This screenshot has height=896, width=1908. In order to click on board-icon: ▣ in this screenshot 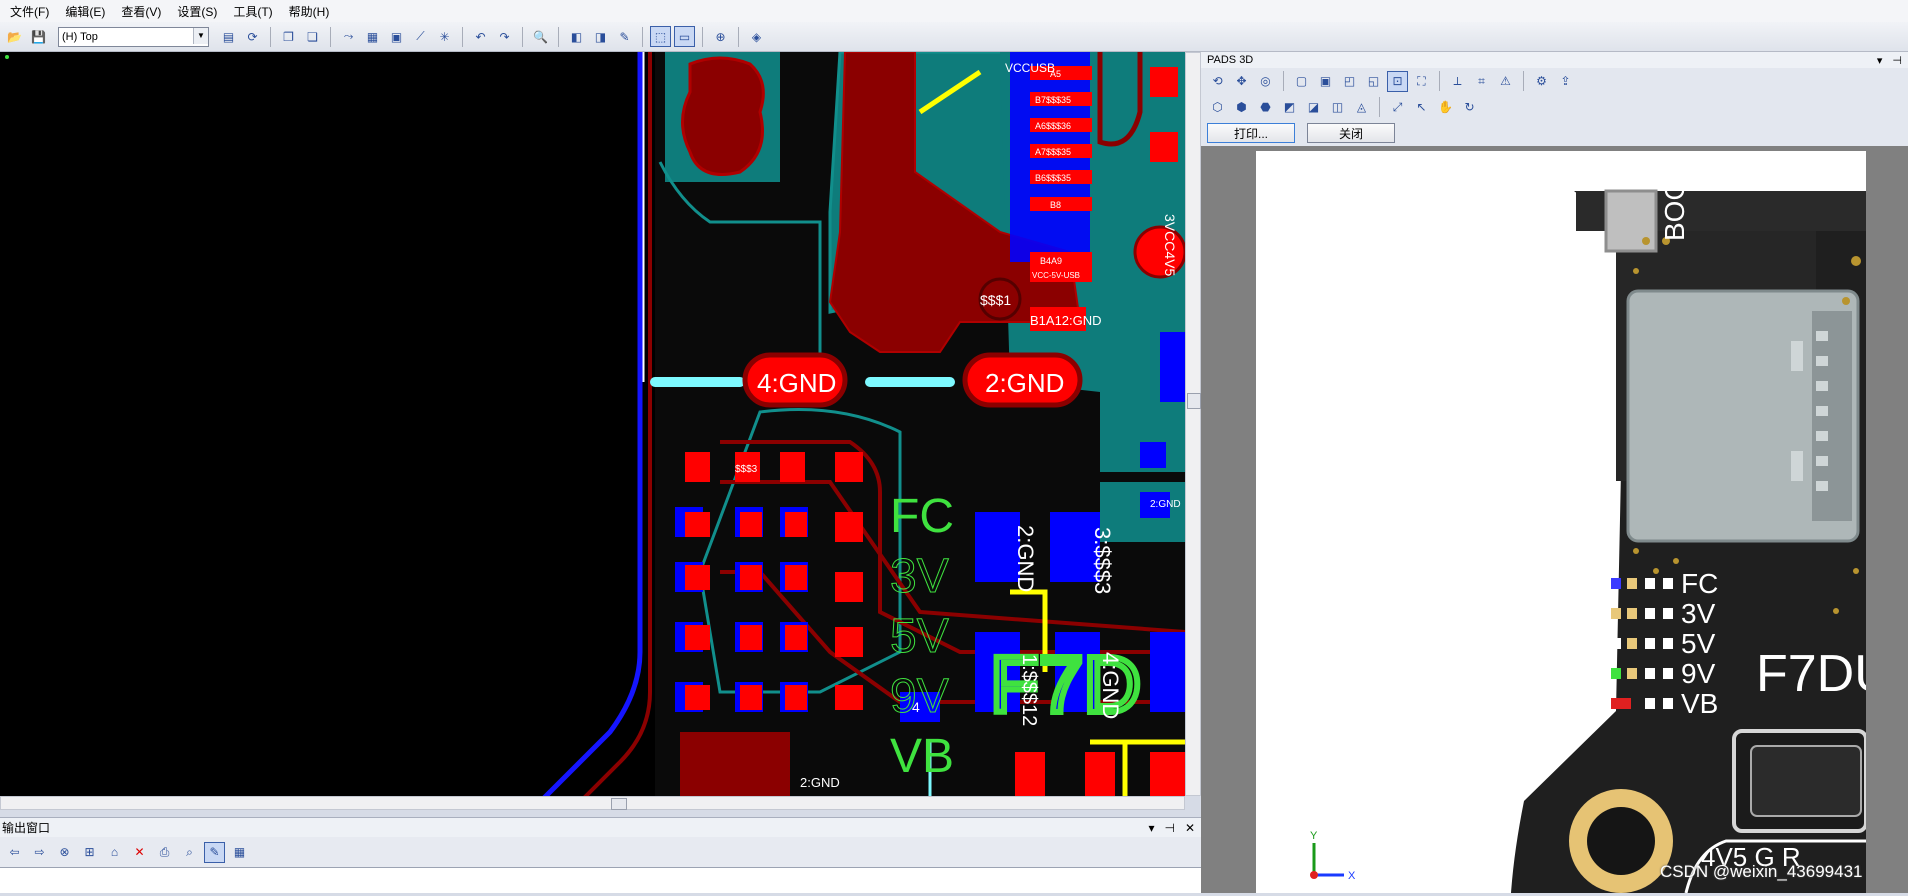, I will do `click(396, 36)`.